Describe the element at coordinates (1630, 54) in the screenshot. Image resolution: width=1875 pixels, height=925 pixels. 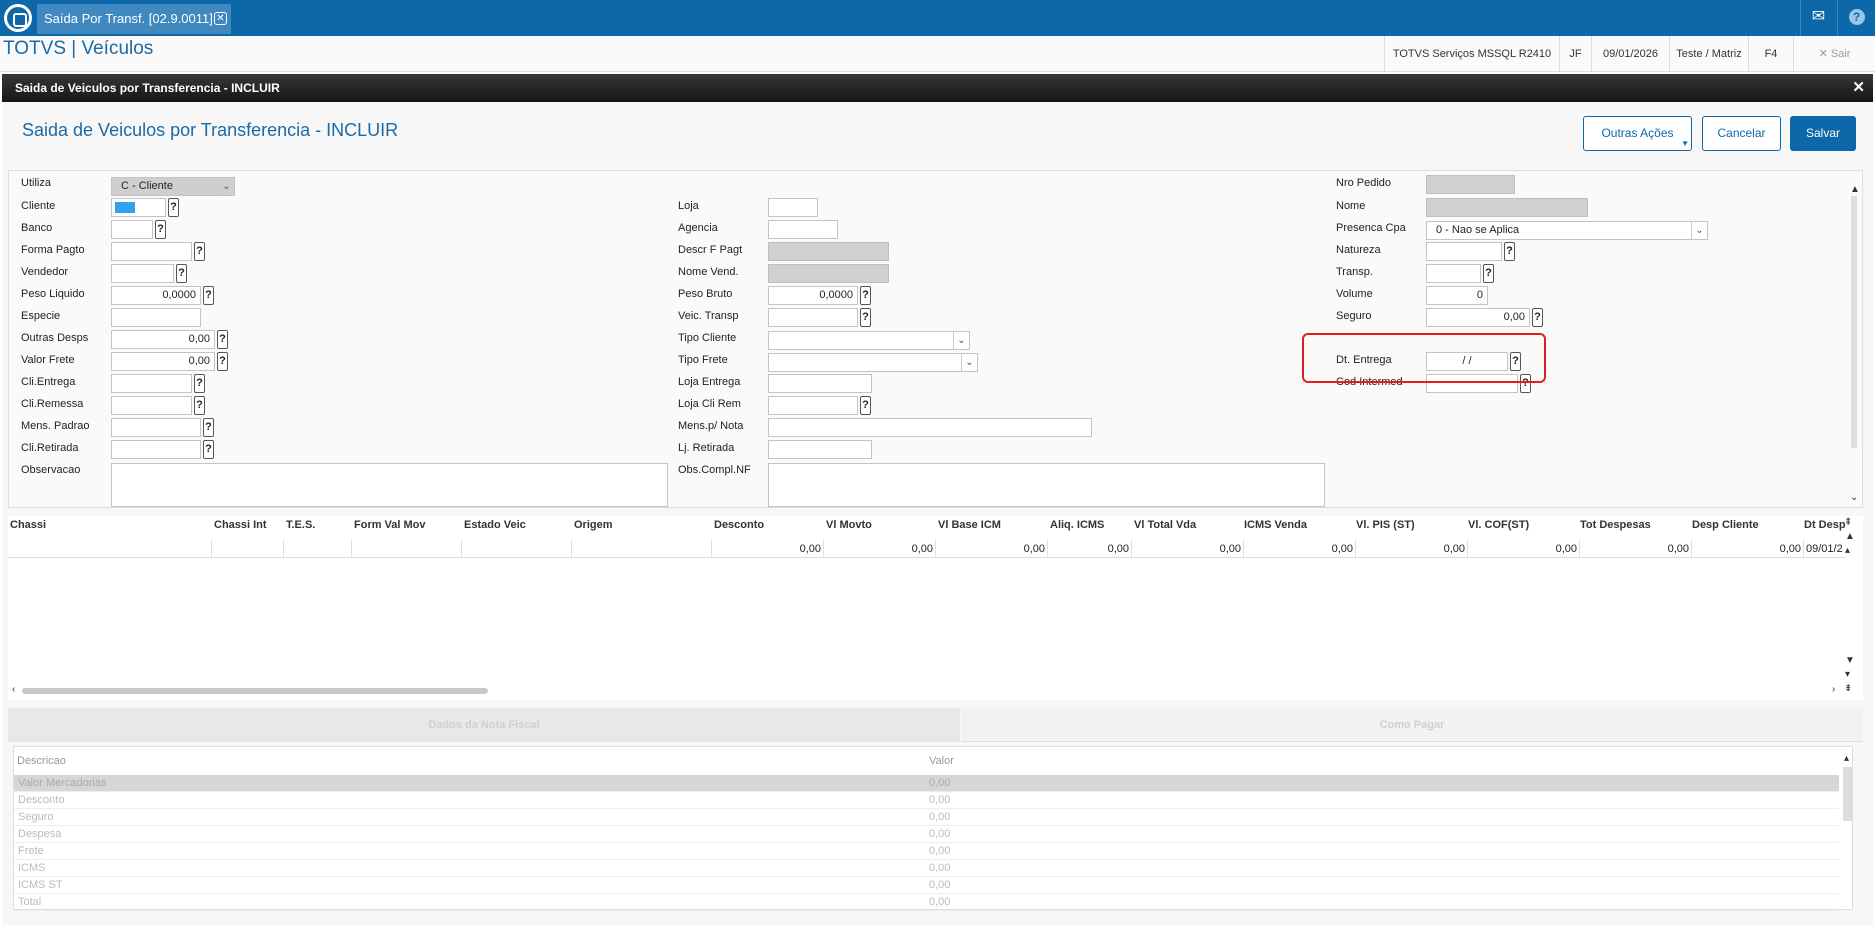
I see `date-label: 09/01/2026` at that location.